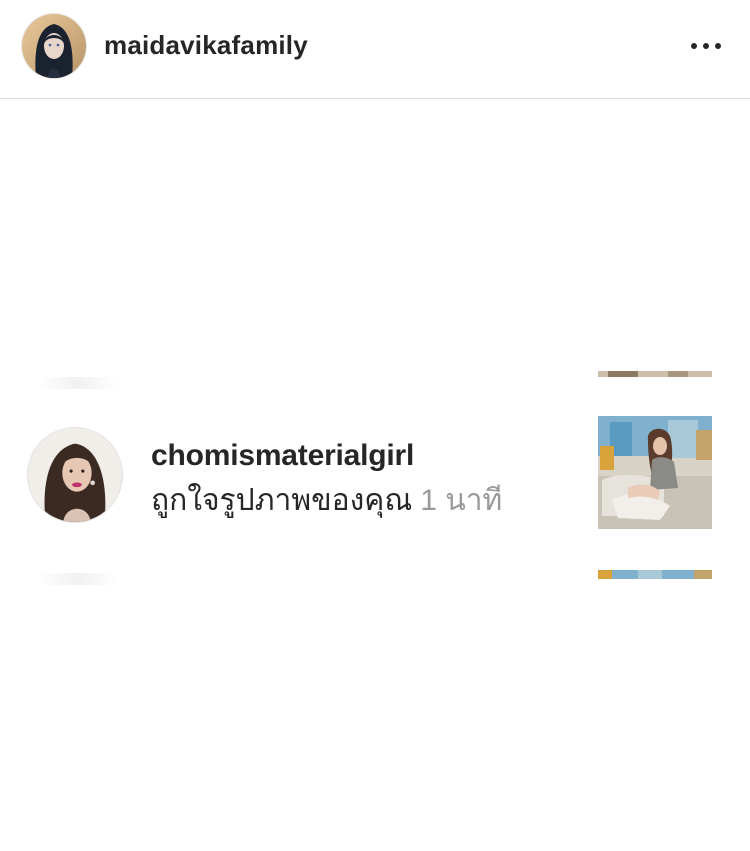 Image resolution: width=750 pixels, height=851 pixels. I want to click on post-image, so click(655, 472).